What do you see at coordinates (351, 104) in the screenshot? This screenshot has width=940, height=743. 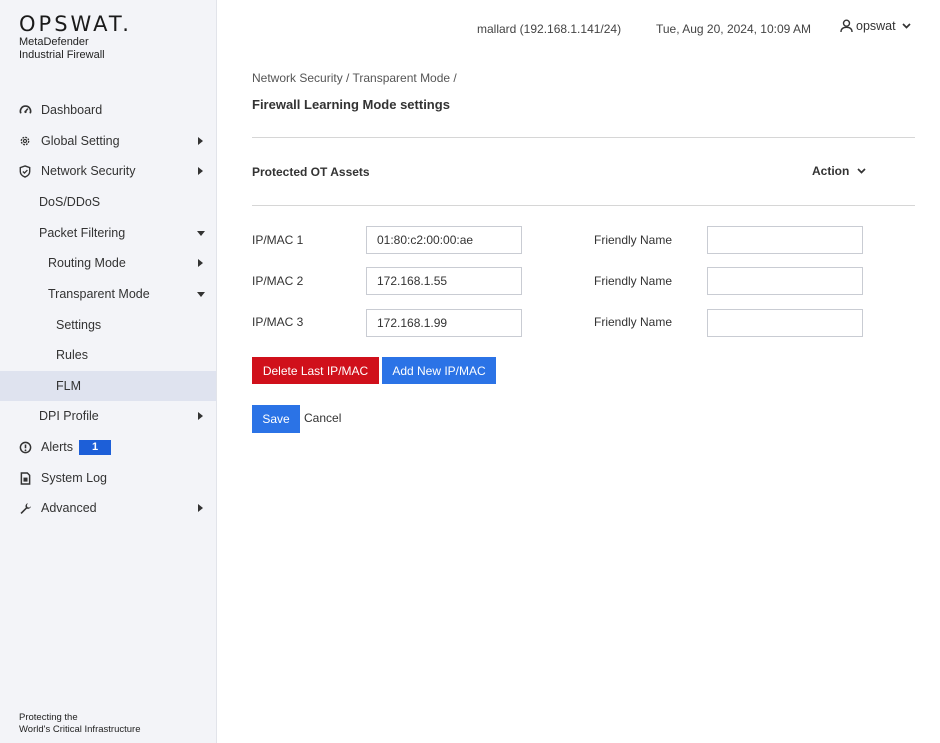 I see `page-title: Firewall Learning Mode settings` at bounding box center [351, 104].